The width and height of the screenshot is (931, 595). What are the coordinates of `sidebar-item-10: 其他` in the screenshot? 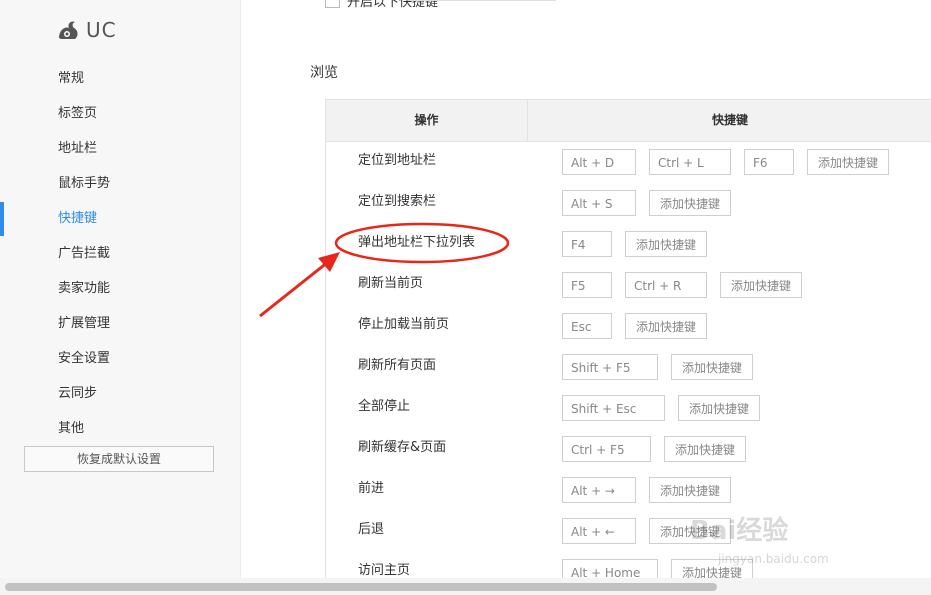 It's located at (71, 429).